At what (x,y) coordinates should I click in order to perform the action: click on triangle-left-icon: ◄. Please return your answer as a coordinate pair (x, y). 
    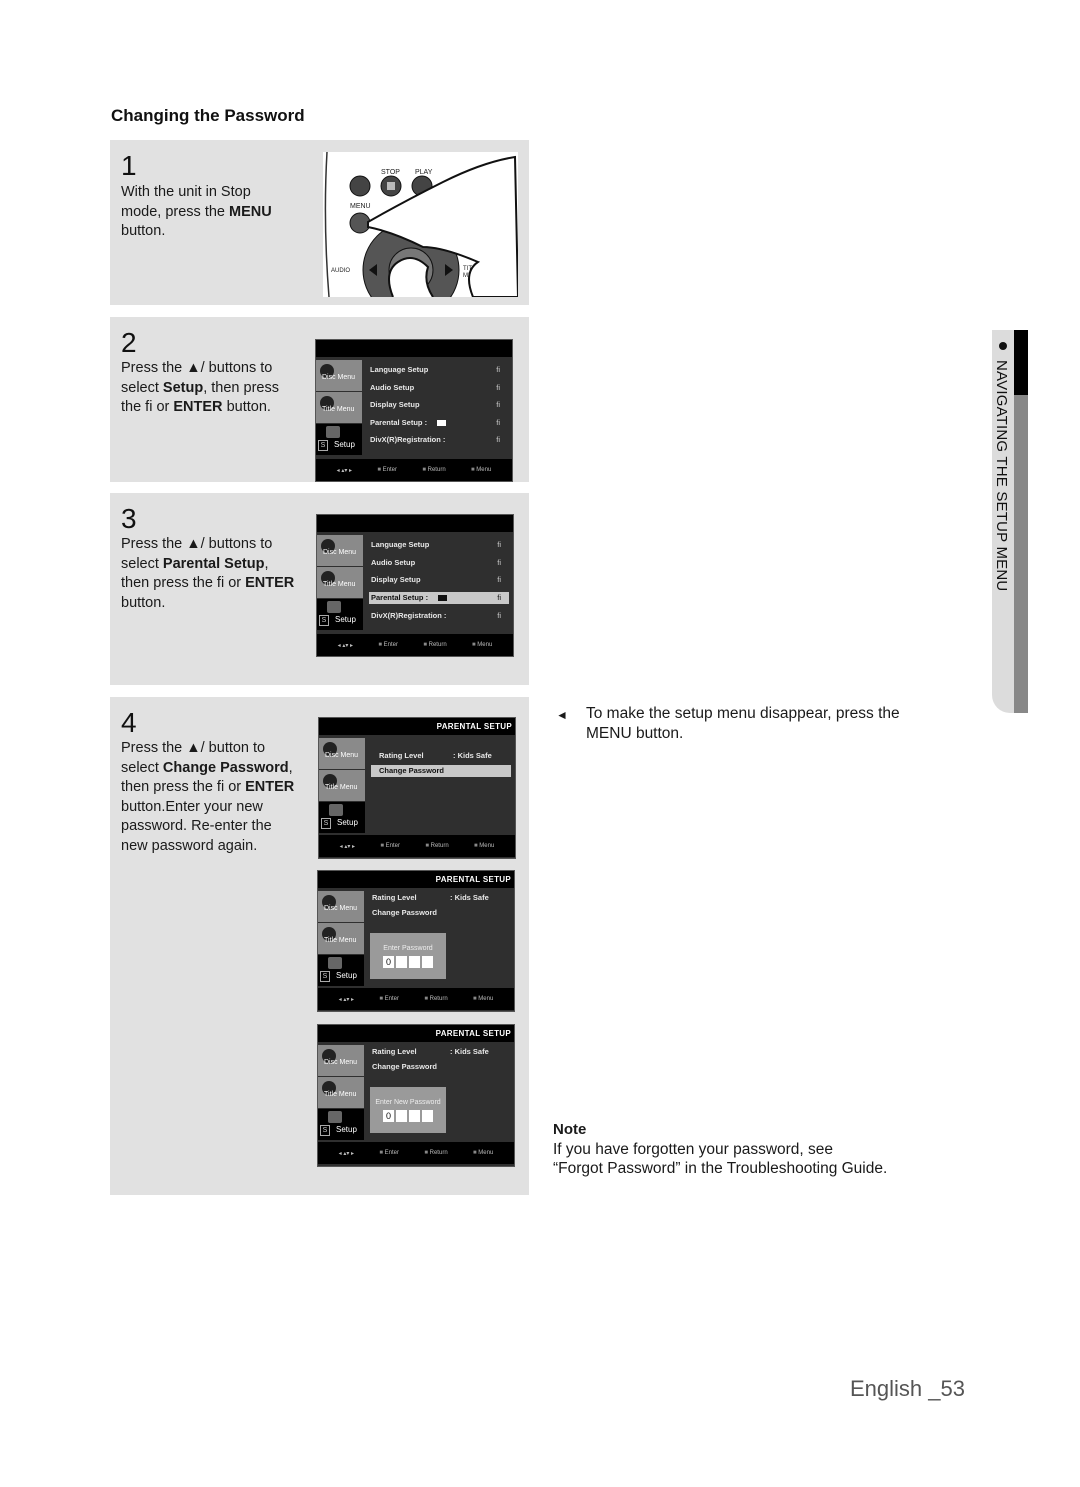
    Looking at the image, I should click on (562, 715).